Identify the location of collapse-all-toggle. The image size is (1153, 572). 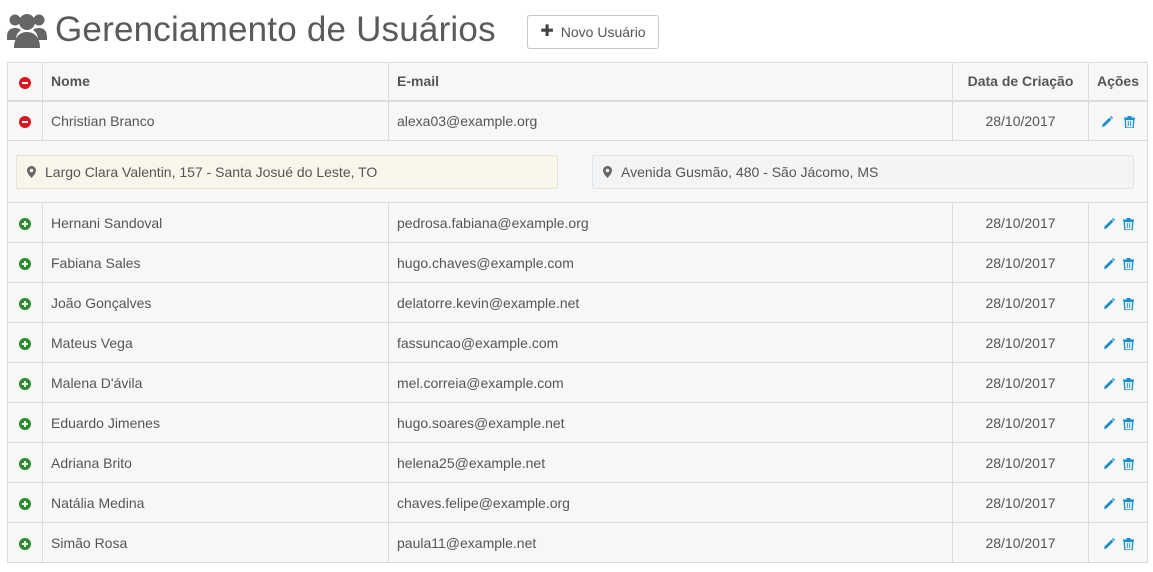
(25, 82).